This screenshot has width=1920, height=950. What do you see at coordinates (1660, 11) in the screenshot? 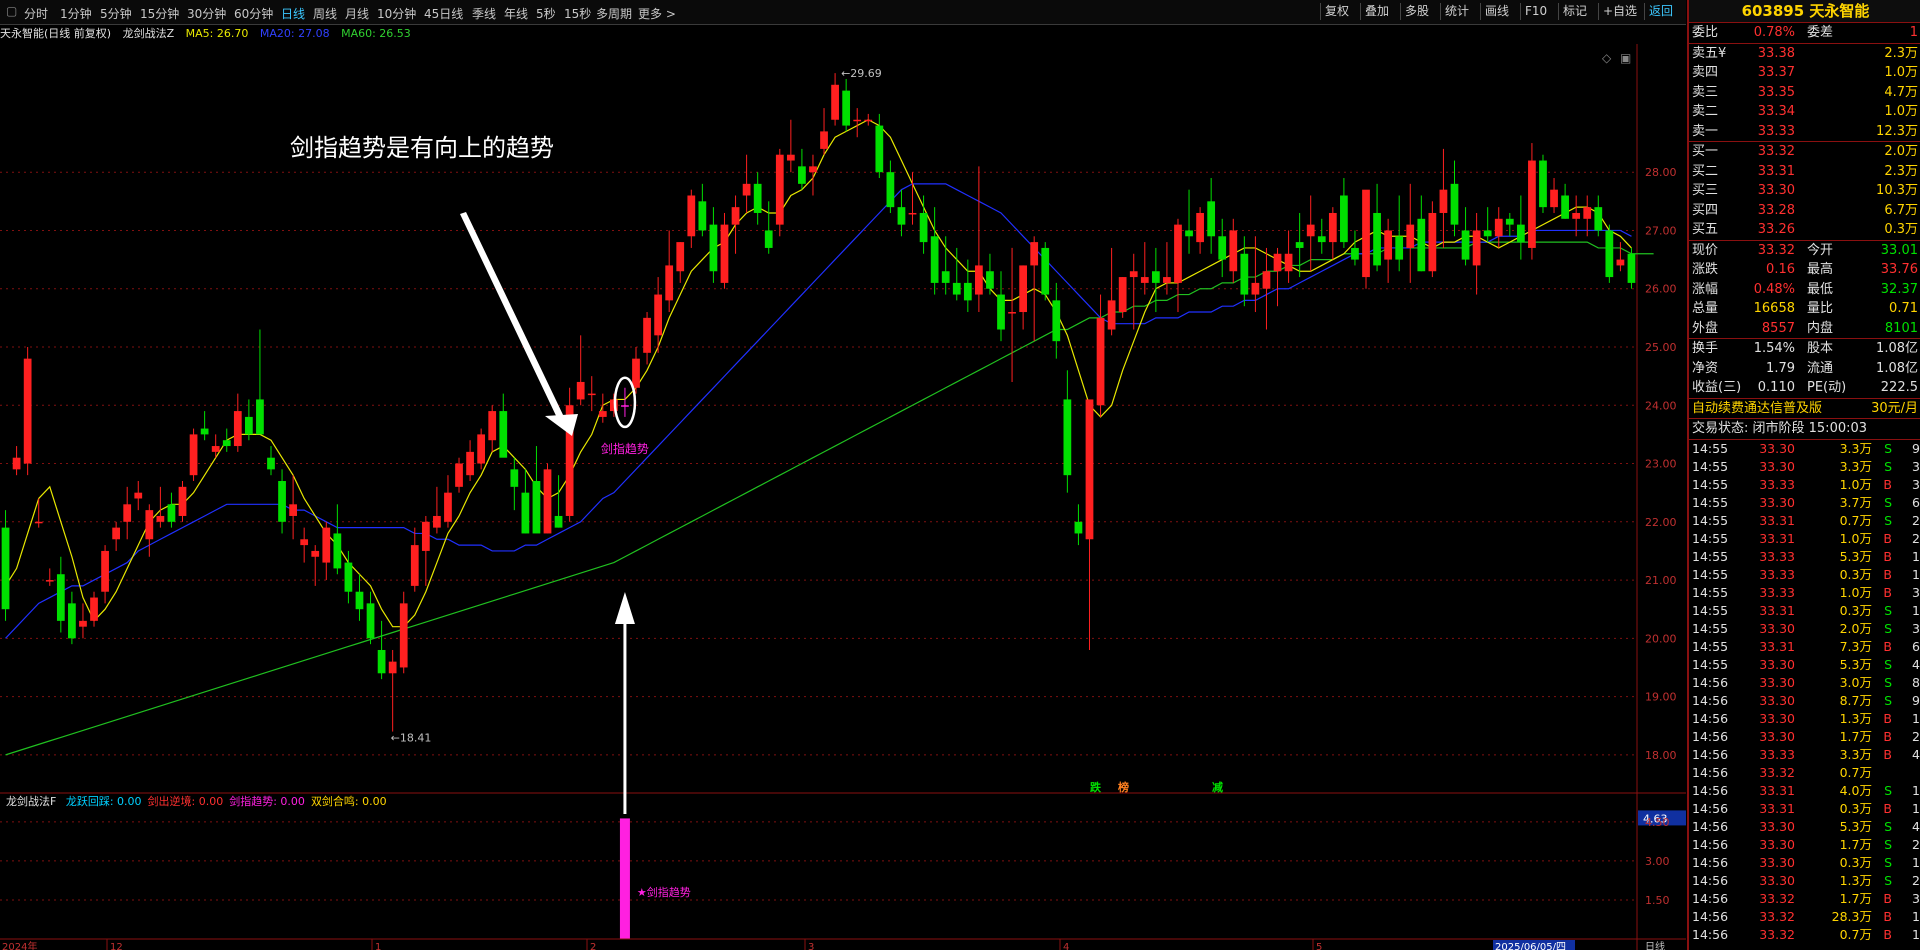
I see `toolbar-button-8: 返回` at bounding box center [1660, 11].